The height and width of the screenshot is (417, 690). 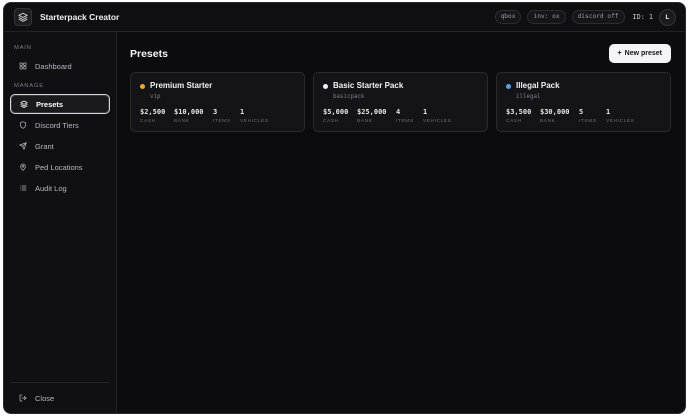 What do you see at coordinates (349, 97) in the screenshot?
I see `preset-tag: basicpack` at bounding box center [349, 97].